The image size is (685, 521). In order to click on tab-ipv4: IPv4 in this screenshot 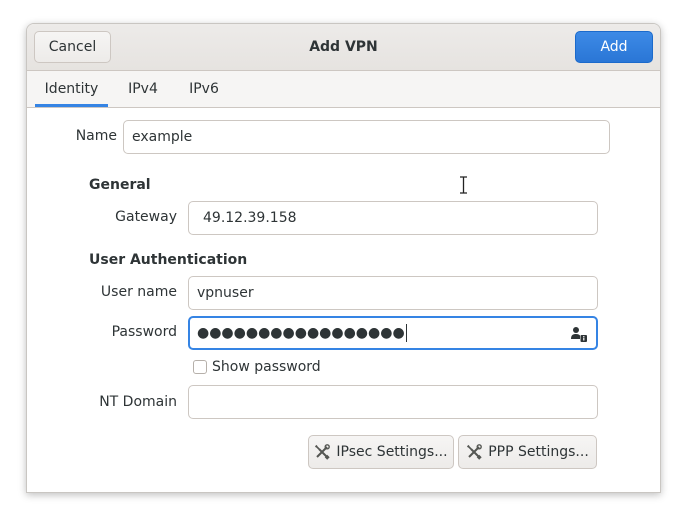, I will do `click(143, 89)`.